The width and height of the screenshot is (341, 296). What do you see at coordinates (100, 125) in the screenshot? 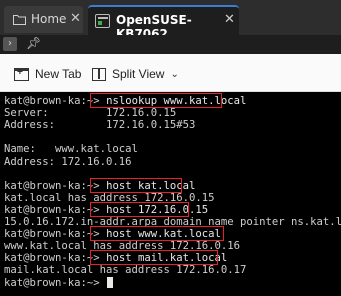
I see `output-line: Address: 172.16.0.15#53` at bounding box center [100, 125].